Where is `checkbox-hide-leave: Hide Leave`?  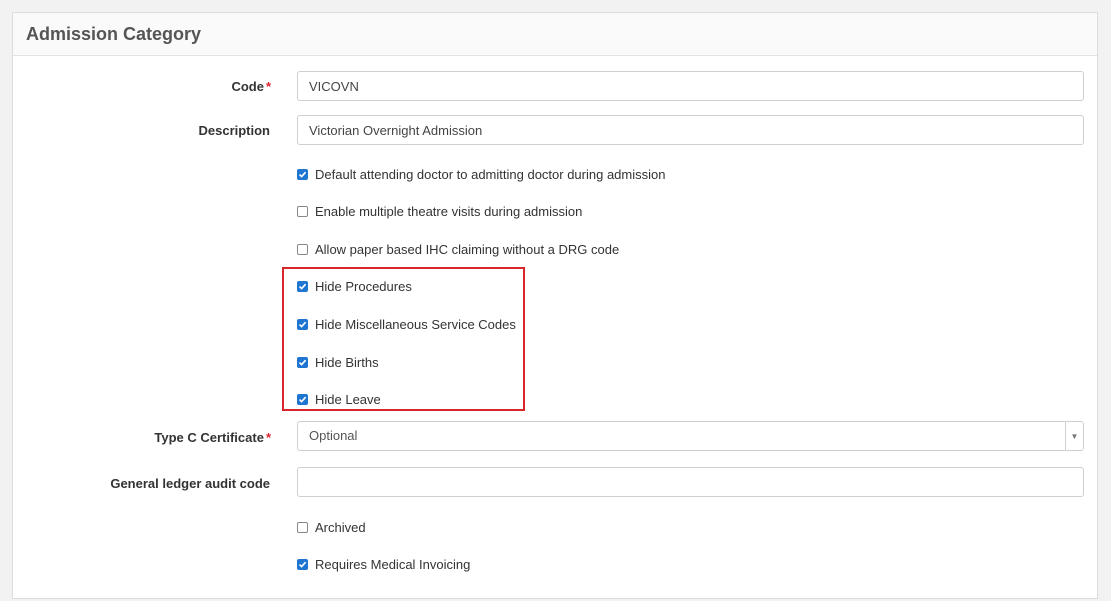 checkbox-hide-leave: Hide Leave is located at coordinates (339, 399).